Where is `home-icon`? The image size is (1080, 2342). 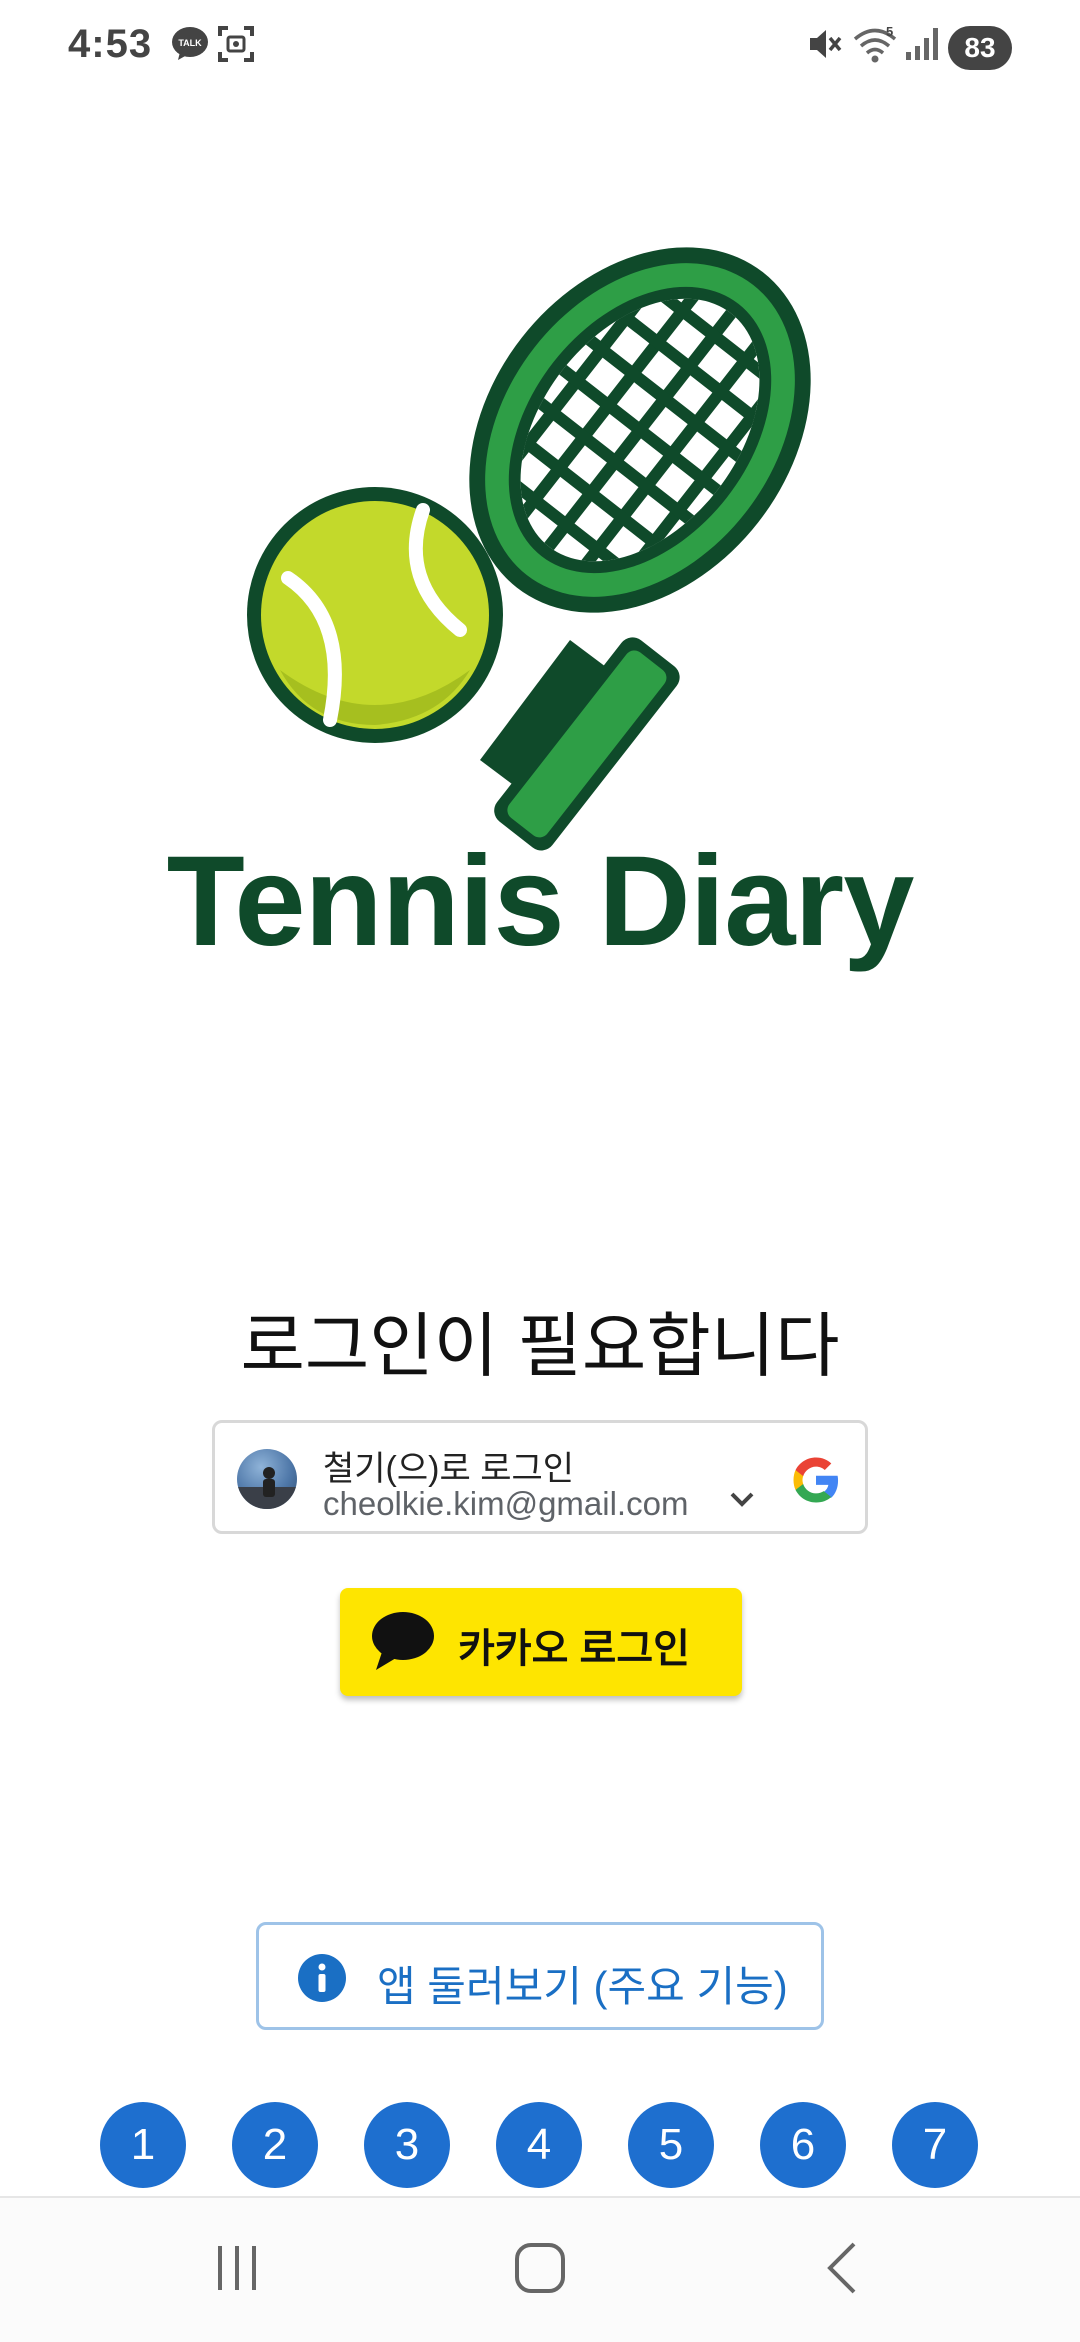
home-icon is located at coordinates (540, 2268).